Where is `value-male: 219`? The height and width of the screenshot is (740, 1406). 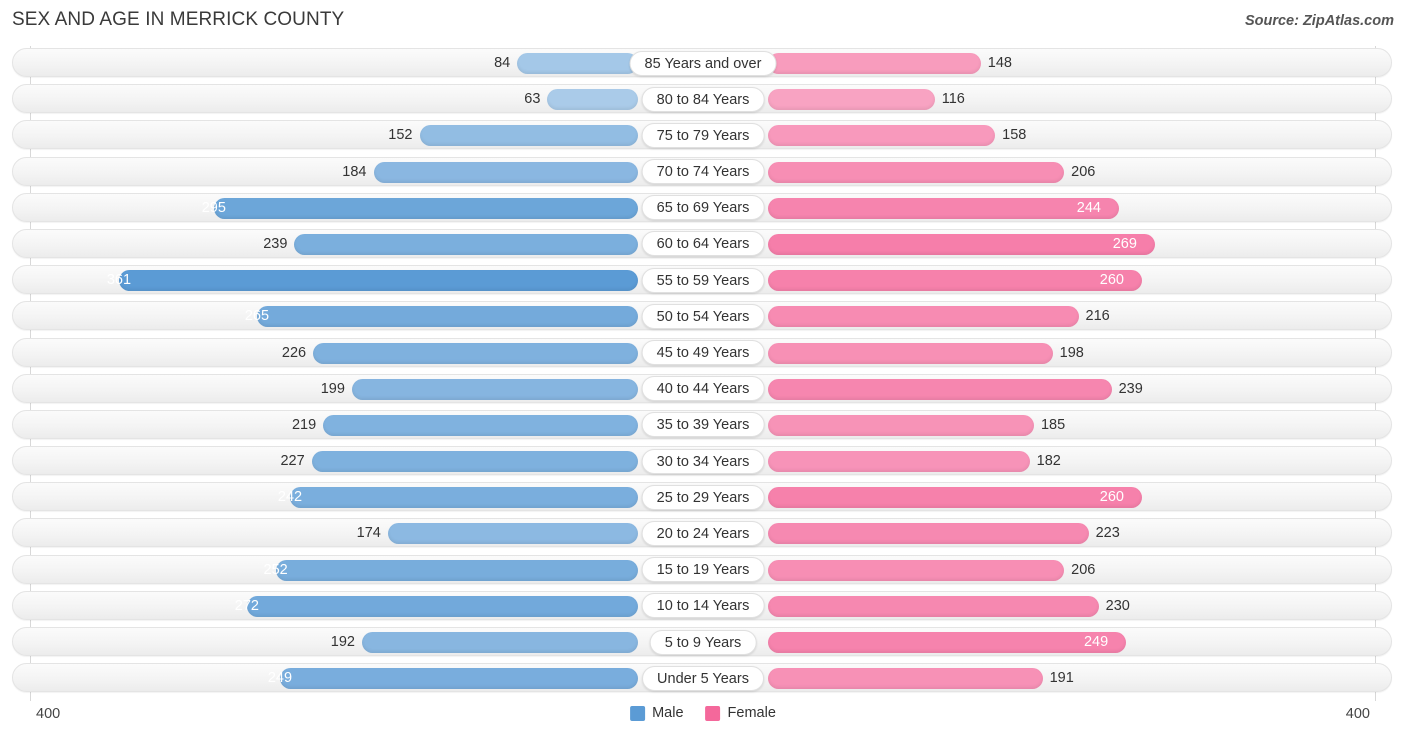
value-male: 219 is located at coordinates (304, 424).